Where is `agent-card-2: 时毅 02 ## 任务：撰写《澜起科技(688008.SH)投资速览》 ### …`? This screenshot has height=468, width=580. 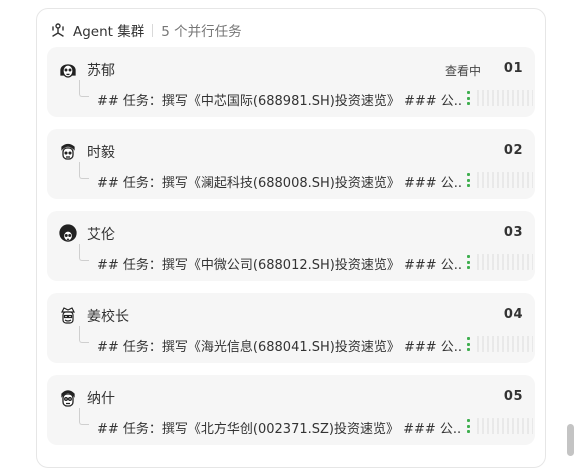 agent-card-2: 时毅 02 ## 任务：撰写《澜起科技(688008.SH)投资速览》 ### … is located at coordinates (291, 164).